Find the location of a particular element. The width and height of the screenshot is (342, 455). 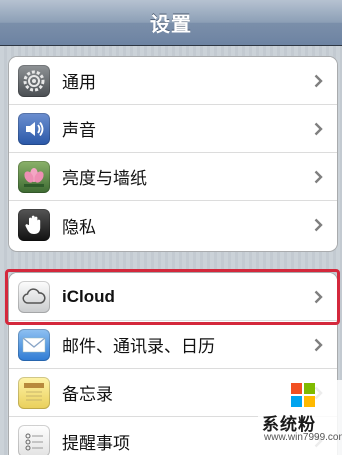

flower-icon is located at coordinates (34, 176).